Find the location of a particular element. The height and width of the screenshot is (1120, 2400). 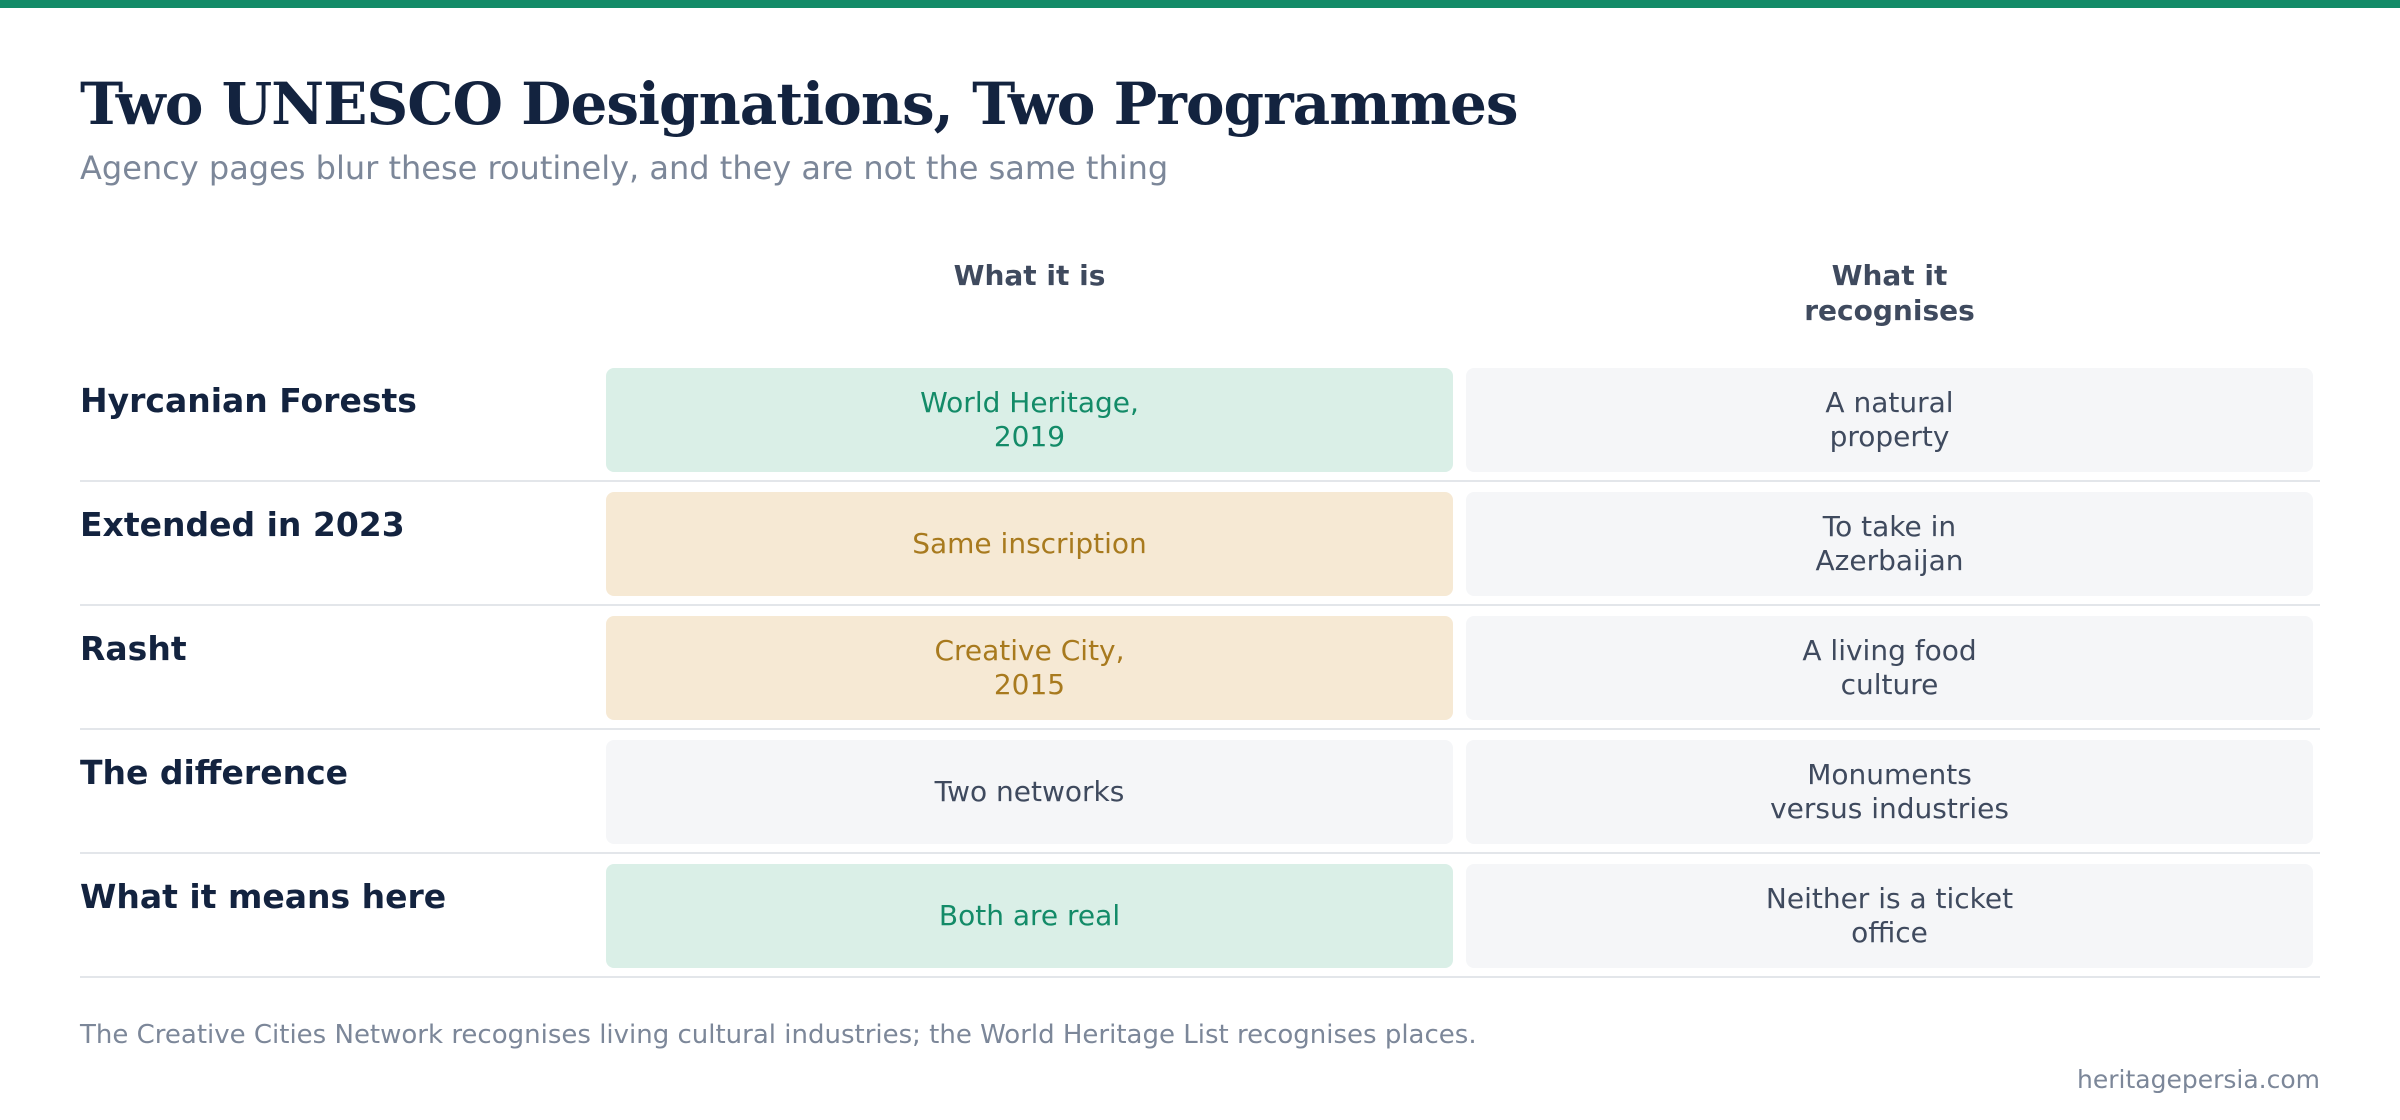

row-label: The difference is located at coordinates (214, 772).